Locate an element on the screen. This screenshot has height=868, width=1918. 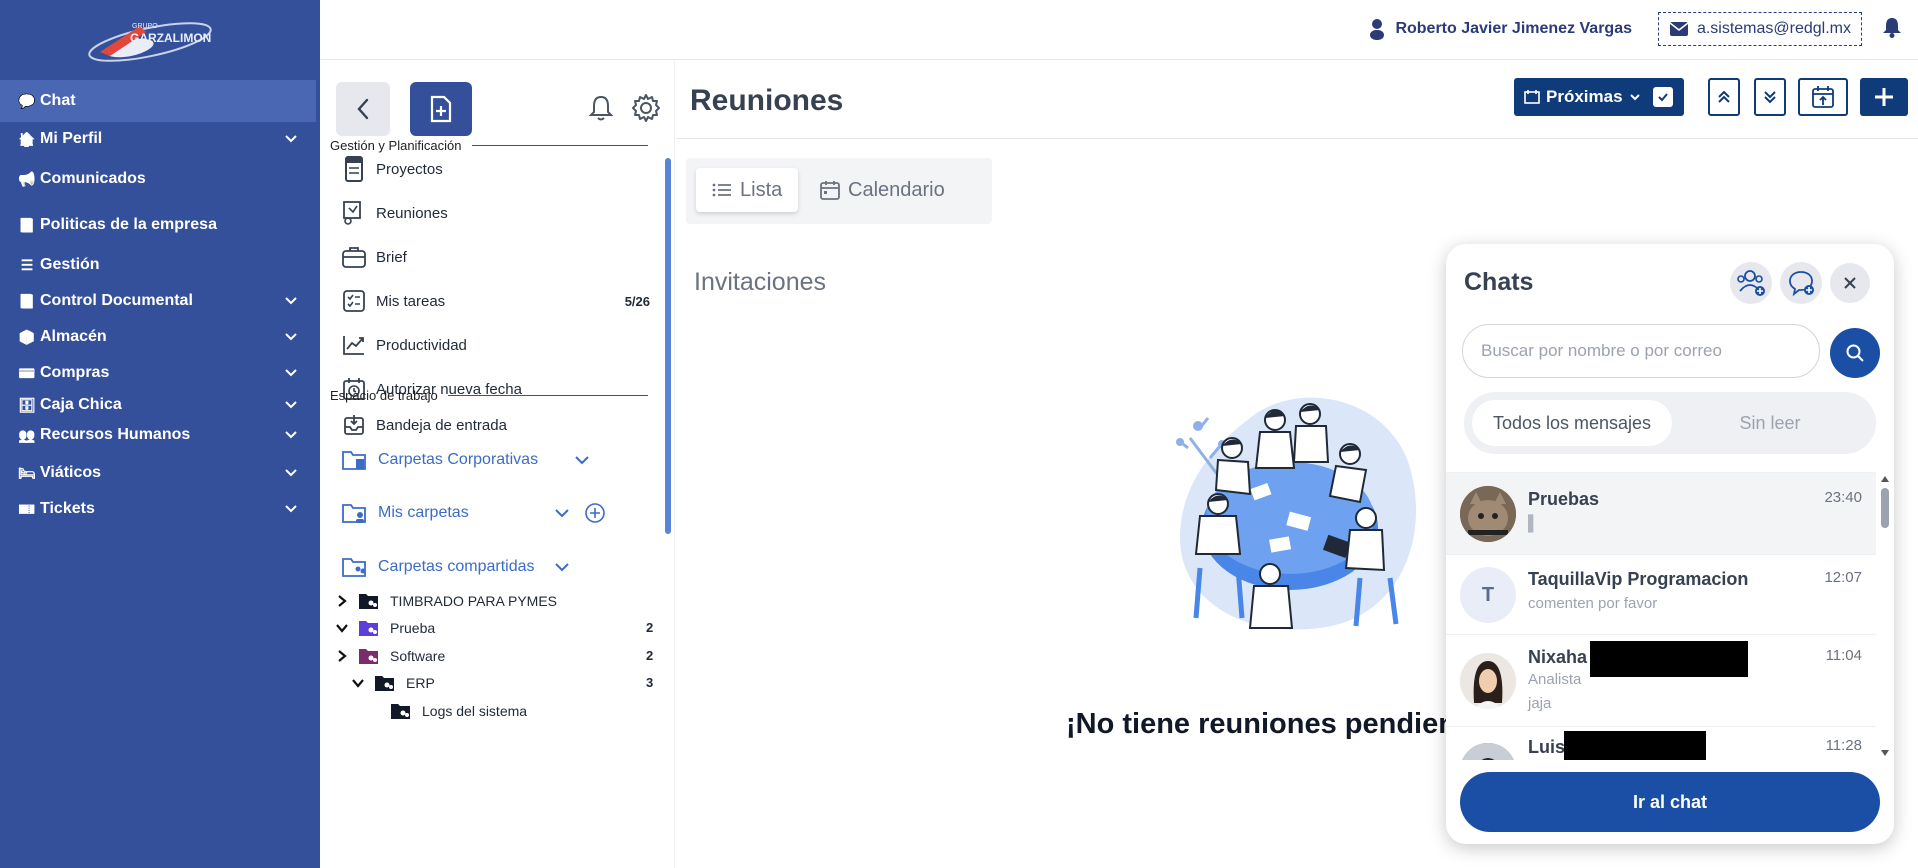
meeting-icon is located at coordinates (354, 213).